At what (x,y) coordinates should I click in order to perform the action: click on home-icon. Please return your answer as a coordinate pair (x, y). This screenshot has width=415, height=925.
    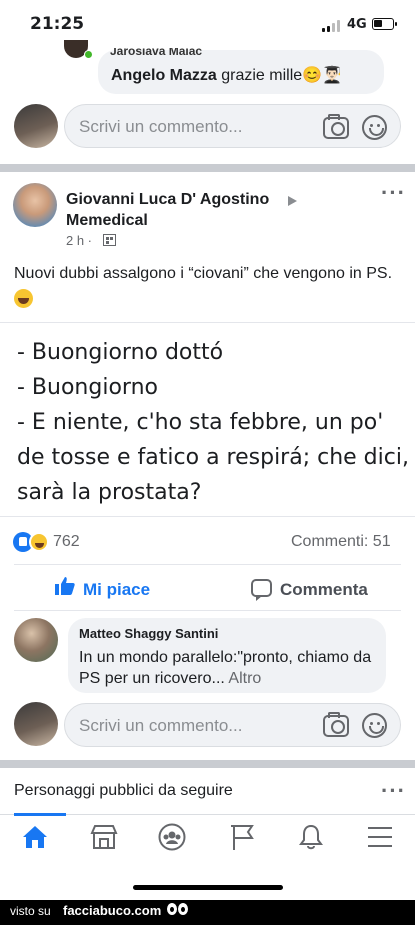
    Looking at the image, I should click on (35, 837).